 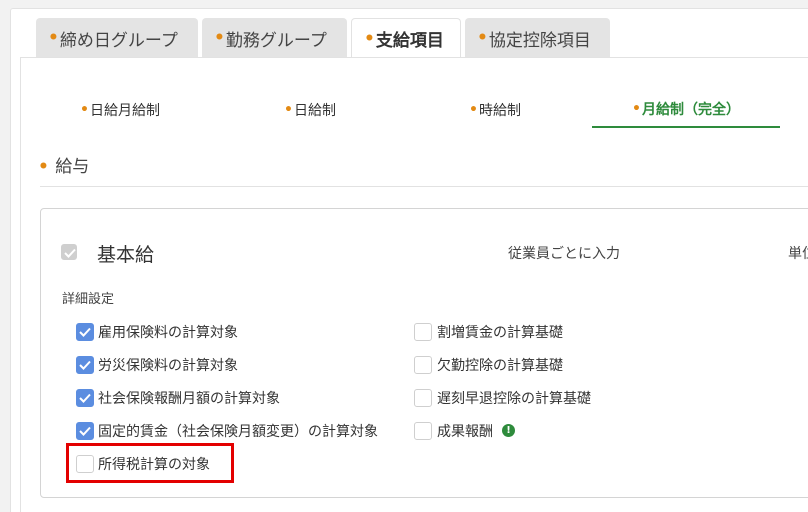 I want to click on tab-work-group: • 勤務グループ, so click(x=274, y=38).